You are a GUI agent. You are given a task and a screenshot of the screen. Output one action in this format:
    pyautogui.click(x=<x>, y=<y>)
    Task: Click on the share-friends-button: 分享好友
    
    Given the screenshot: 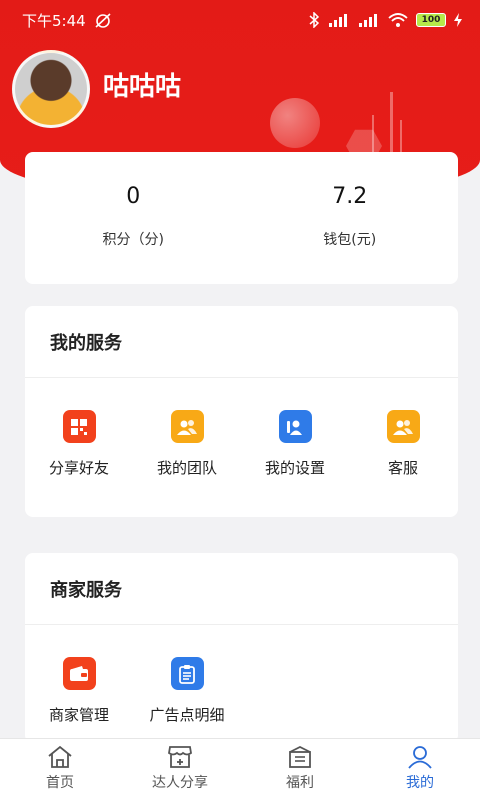 What is the action you would take?
    pyautogui.click(x=79, y=444)
    